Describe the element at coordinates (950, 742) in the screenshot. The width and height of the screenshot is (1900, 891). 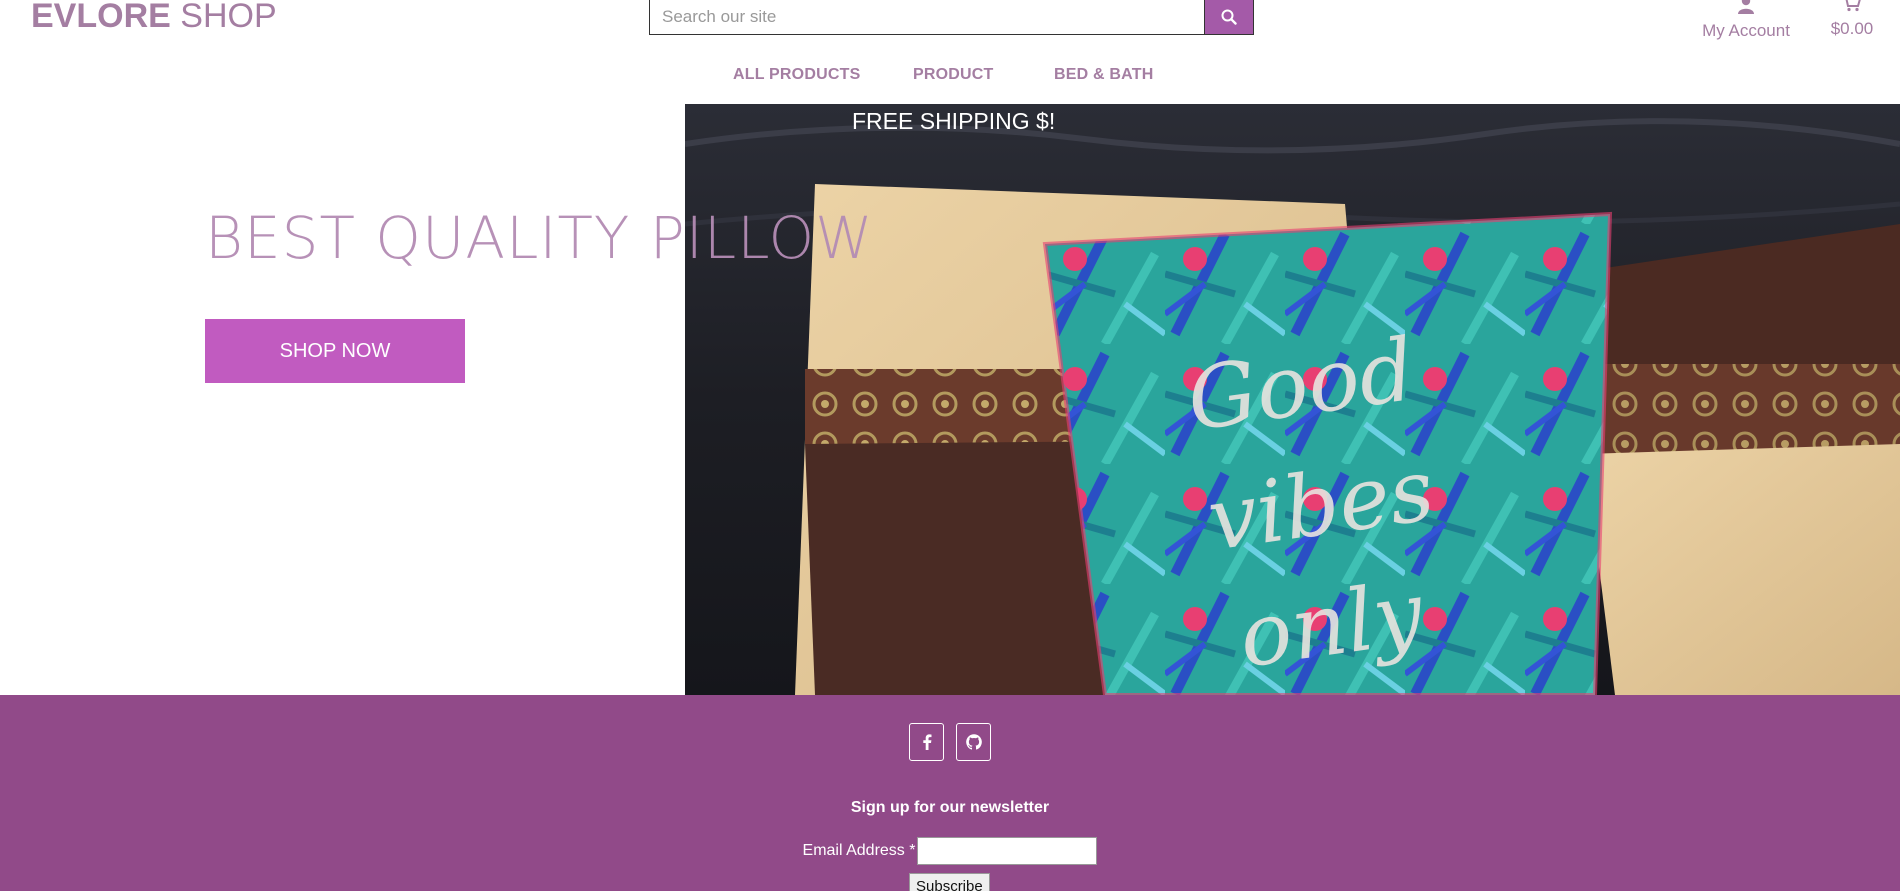
I see `social-links` at that location.